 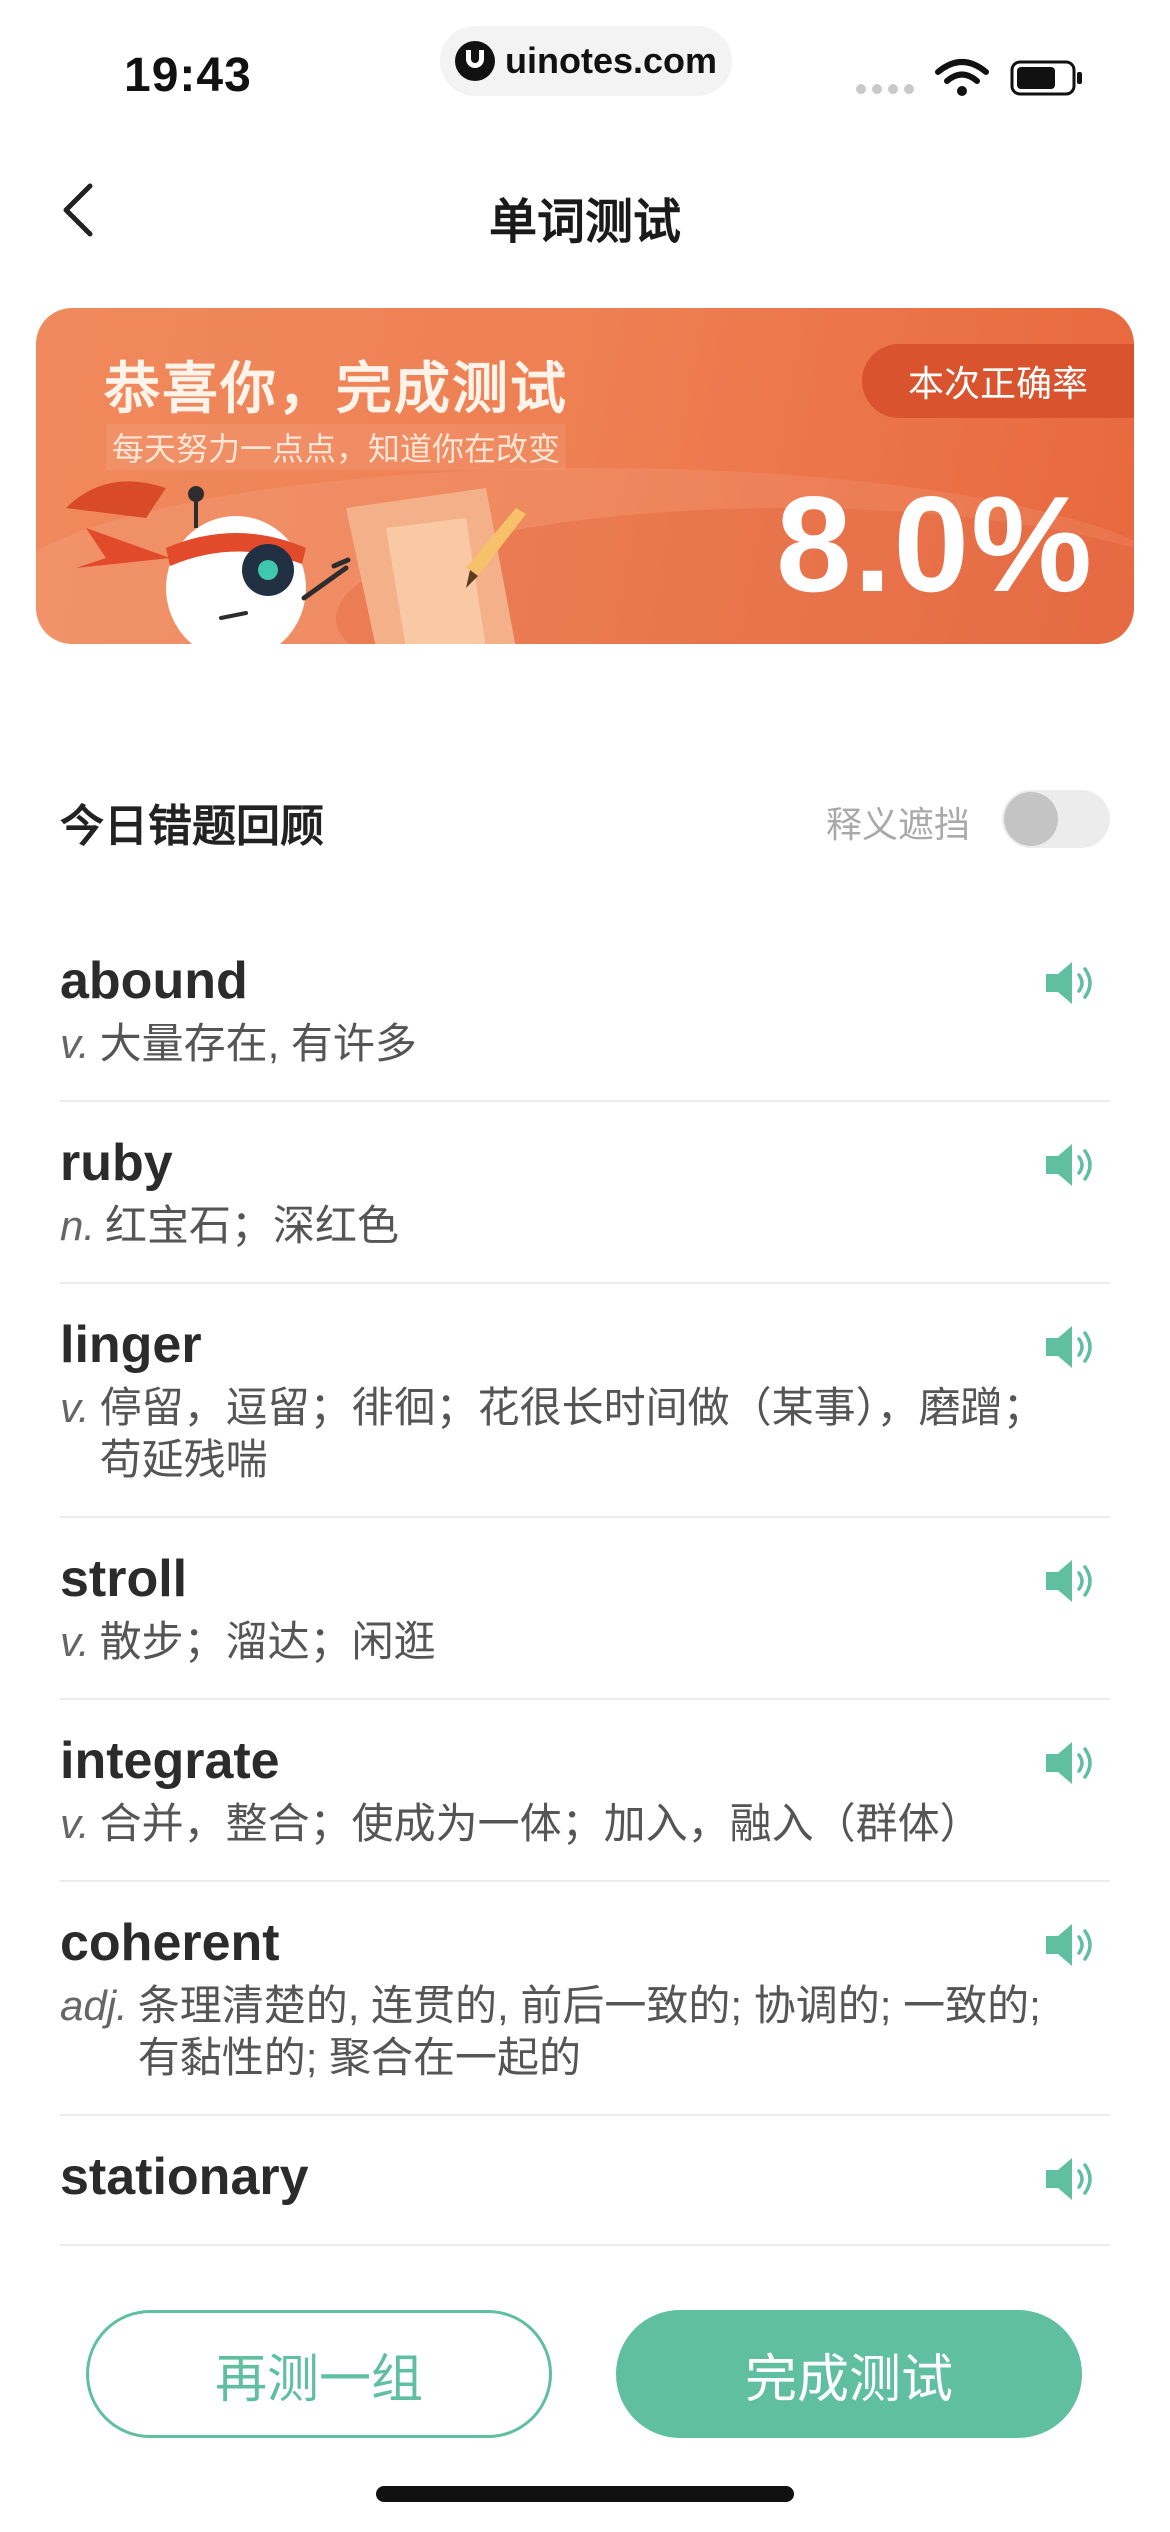 What do you see at coordinates (898, 824) in the screenshot?
I see `hide-meaning-label: 释义遮挡` at bounding box center [898, 824].